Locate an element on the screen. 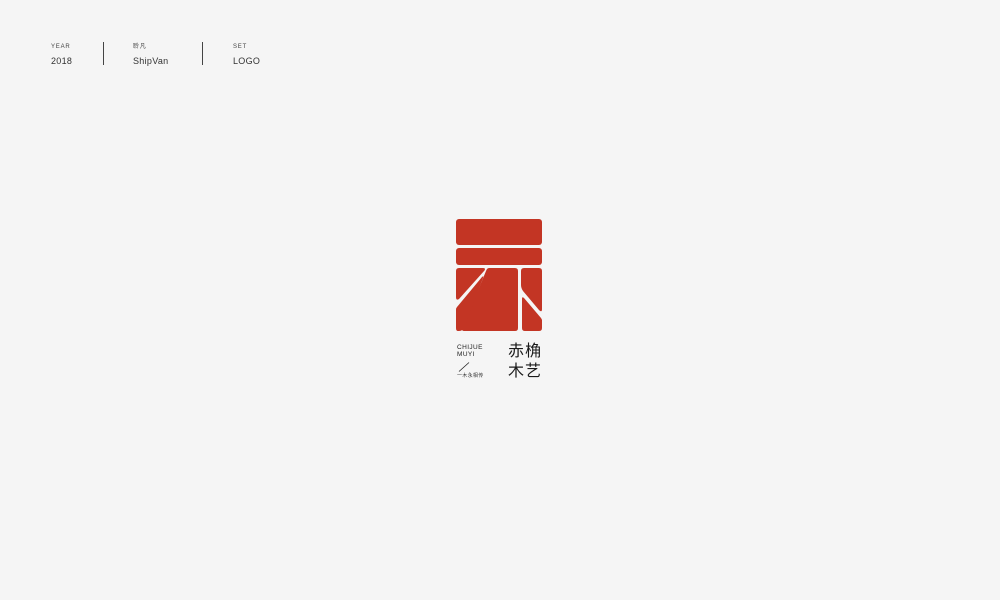  author-column: 聆凡 ShipVan is located at coordinates (150, 55).